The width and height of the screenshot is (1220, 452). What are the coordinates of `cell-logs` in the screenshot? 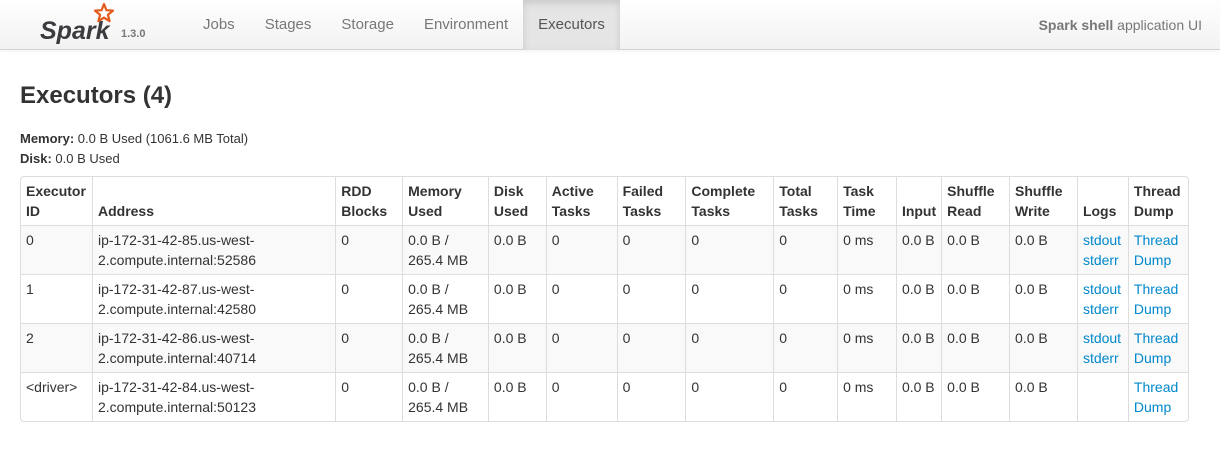 It's located at (1102, 396).